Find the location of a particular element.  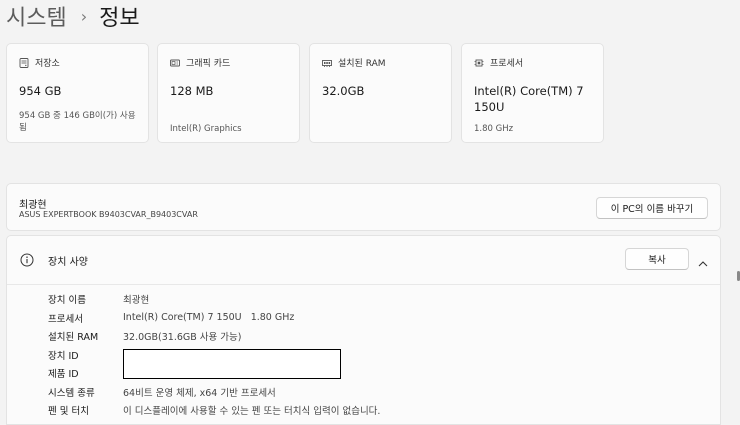

processor-value: Intel(R) Core(TM) 7 150U is located at coordinates (529, 99).